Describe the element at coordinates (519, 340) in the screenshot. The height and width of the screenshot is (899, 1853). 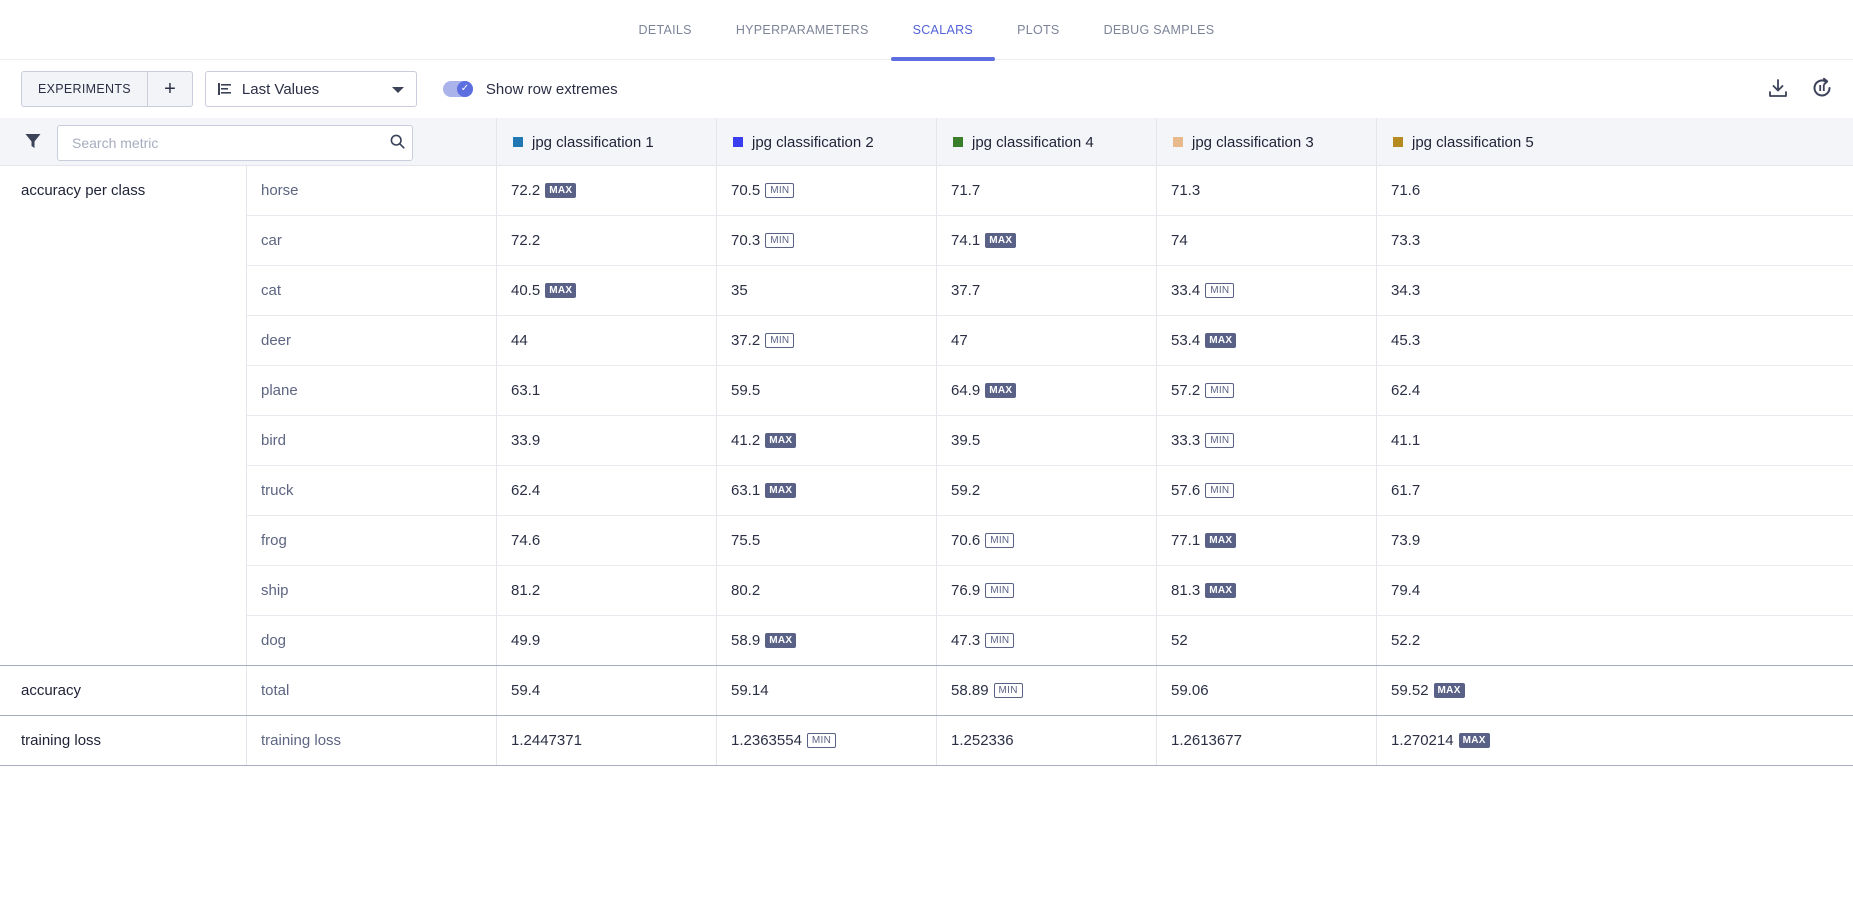
I see `metric-value: 44` at that location.